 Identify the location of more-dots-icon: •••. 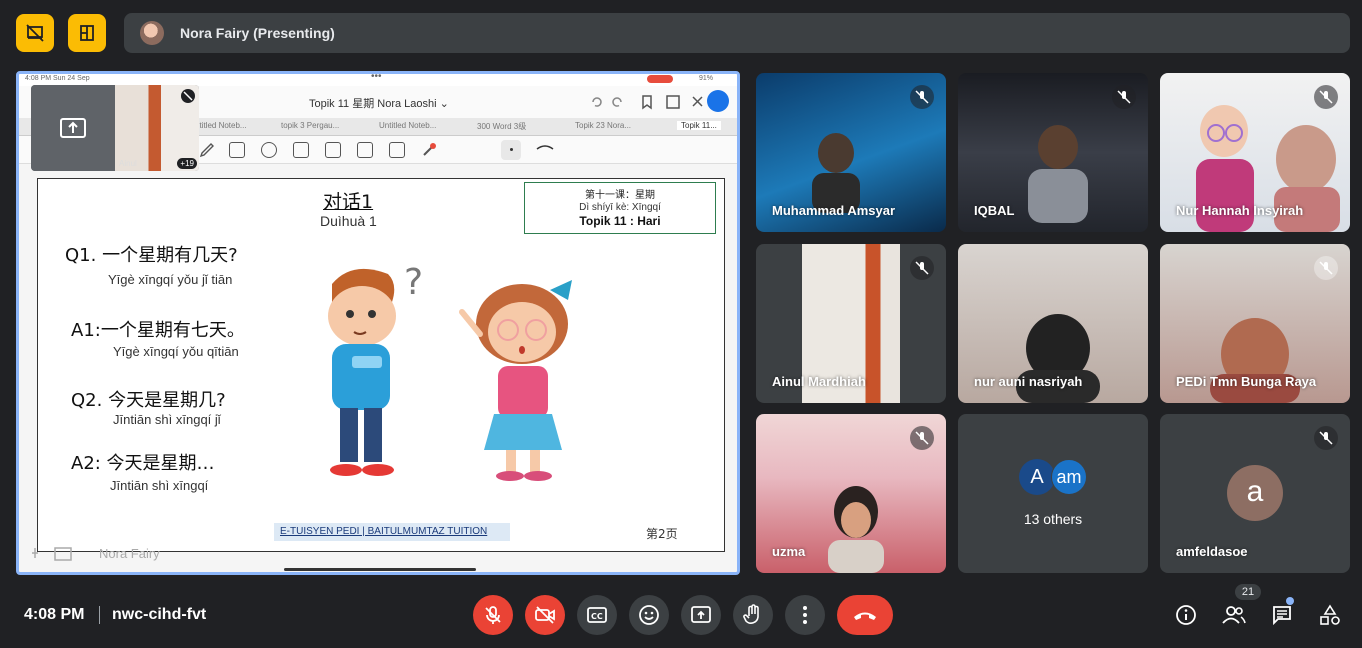
(376, 76).